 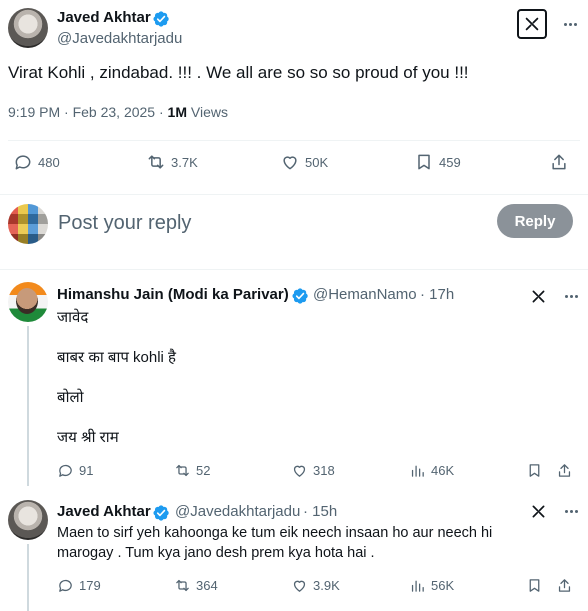 What do you see at coordinates (324, 470) in the screenshot?
I see `like-count: 318` at bounding box center [324, 470].